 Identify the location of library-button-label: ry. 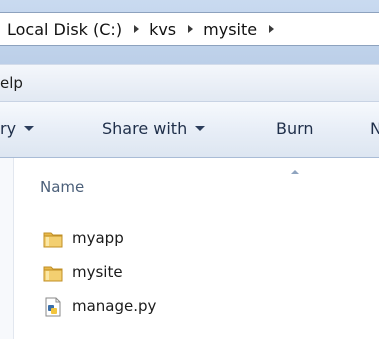
(8, 128).